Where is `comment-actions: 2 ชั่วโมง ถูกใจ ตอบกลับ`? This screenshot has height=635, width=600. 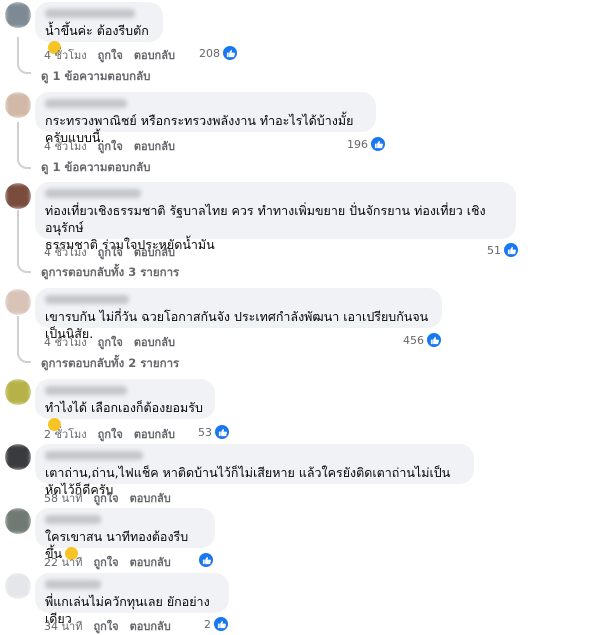 comment-actions: 2 ชั่วโมง ถูกใจ ตอบกลับ is located at coordinates (115, 434).